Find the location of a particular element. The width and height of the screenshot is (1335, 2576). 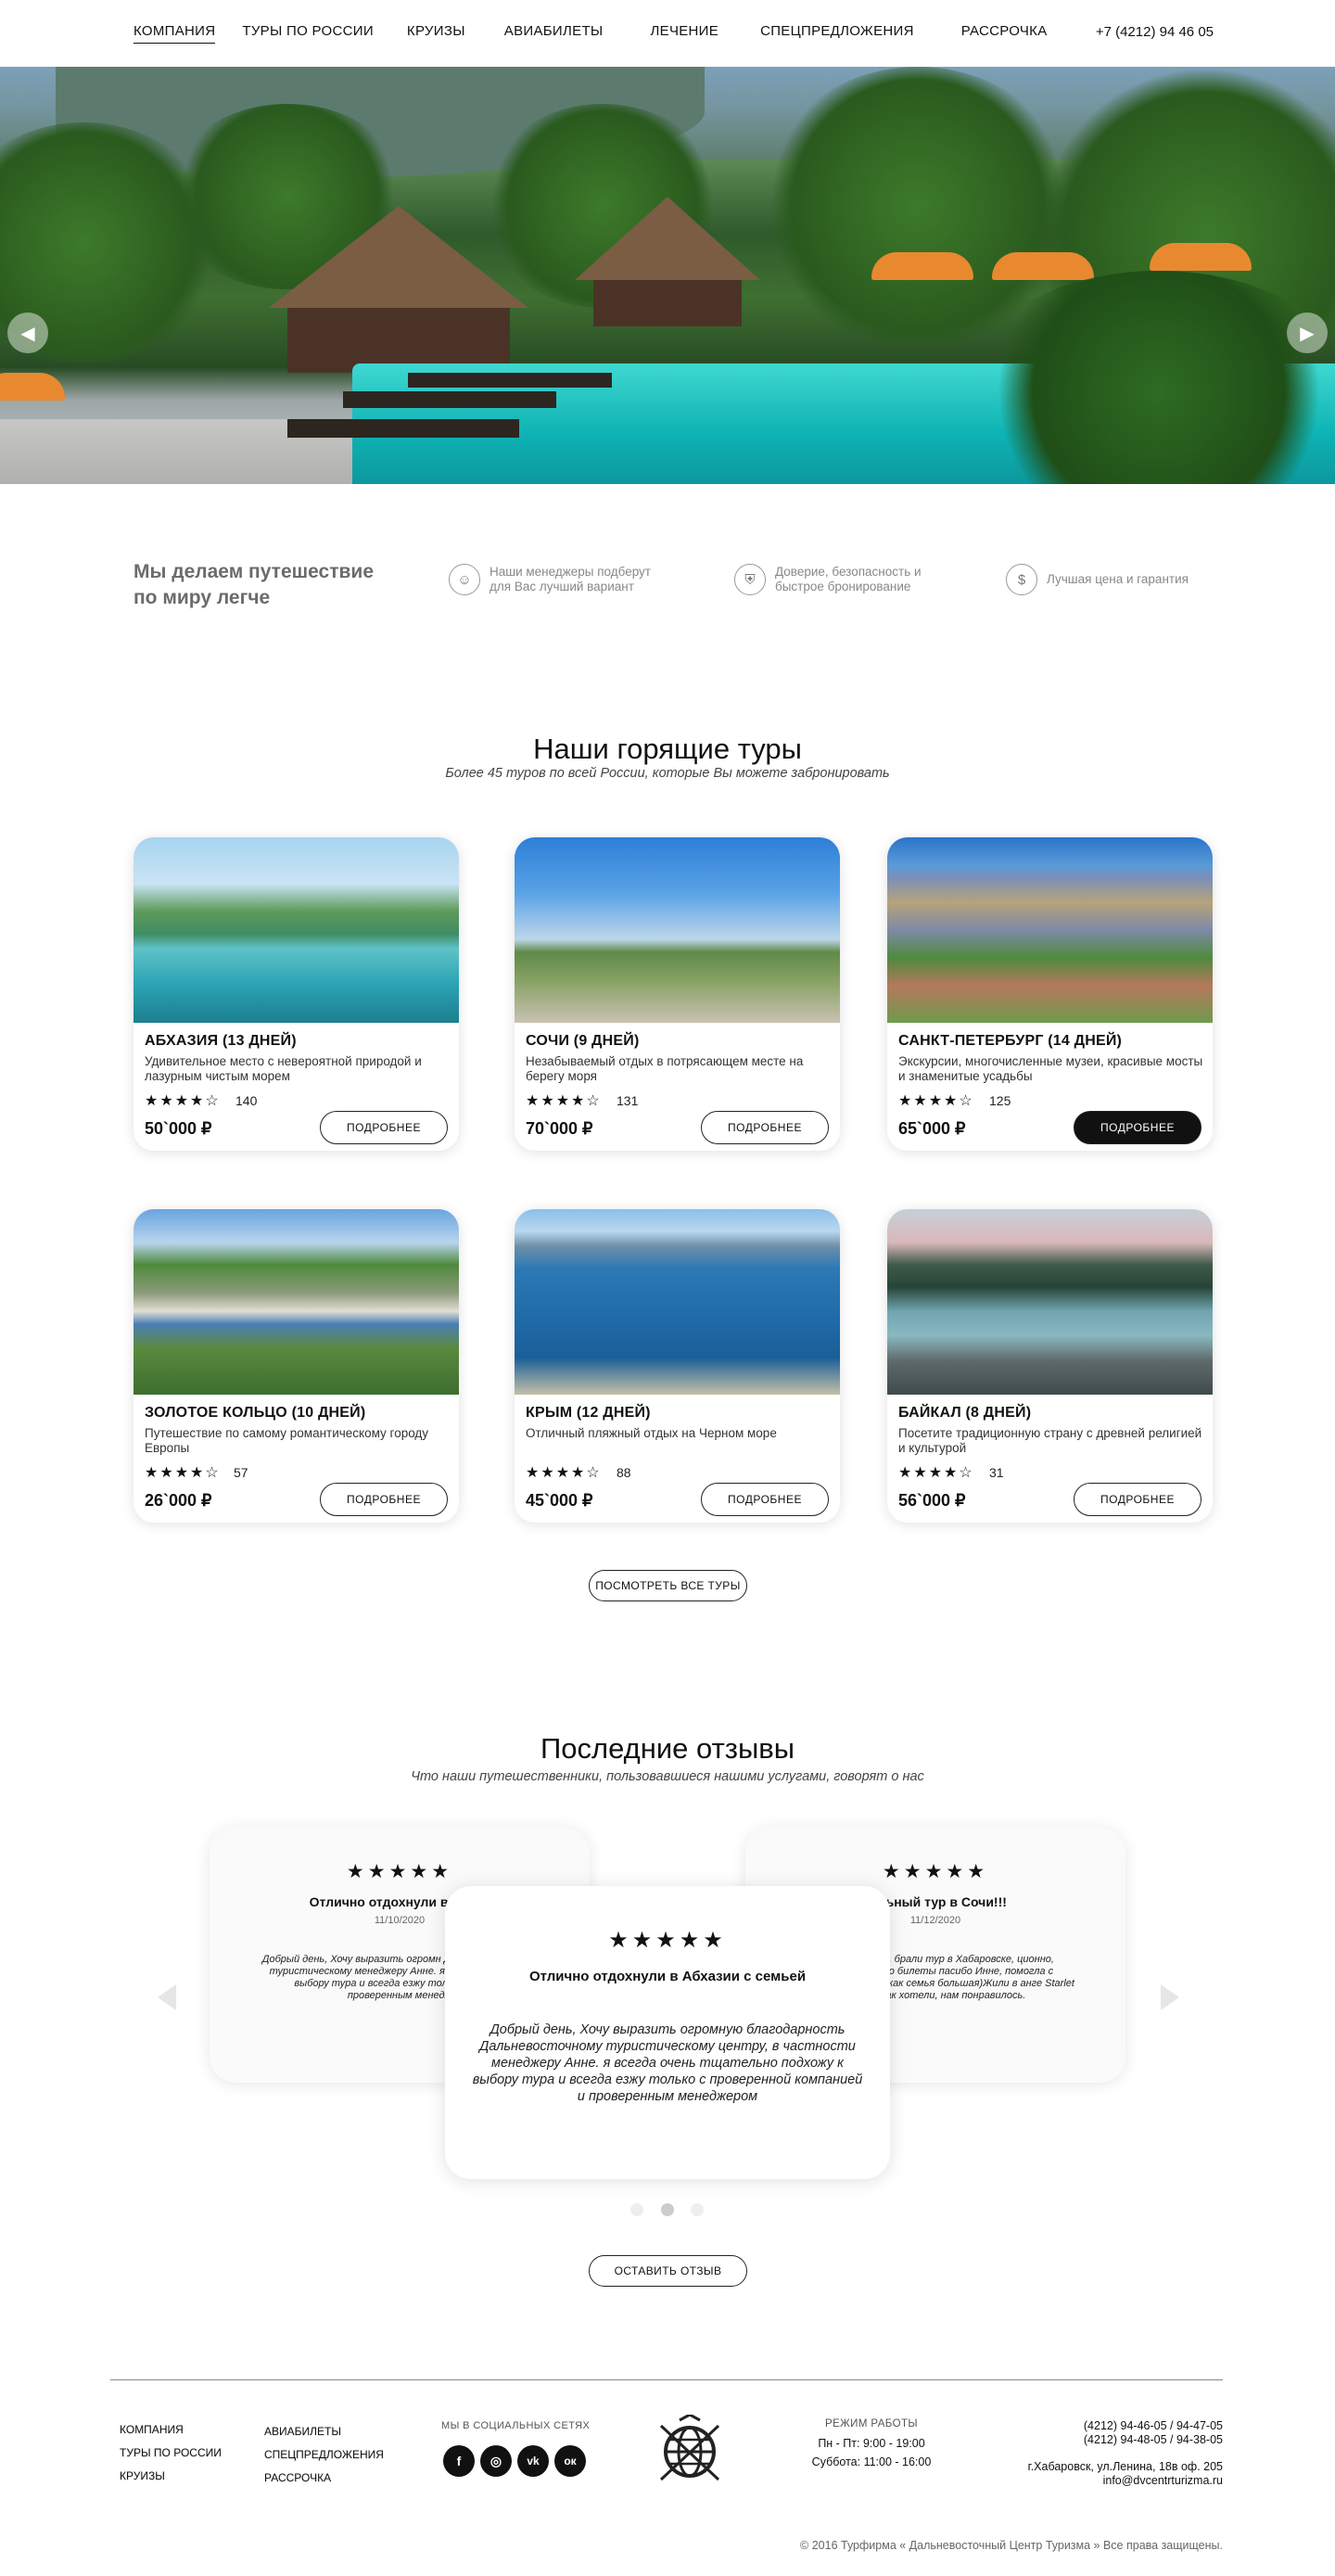

globe-logo-icon is located at coordinates (689, 2447).